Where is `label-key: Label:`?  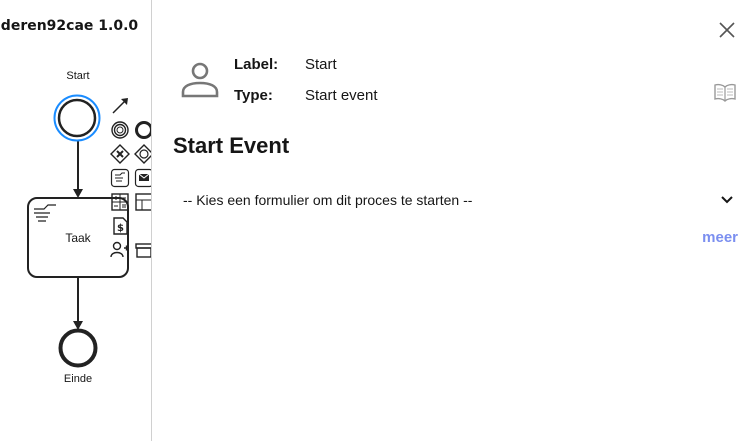
label-key: Label: is located at coordinates (256, 64).